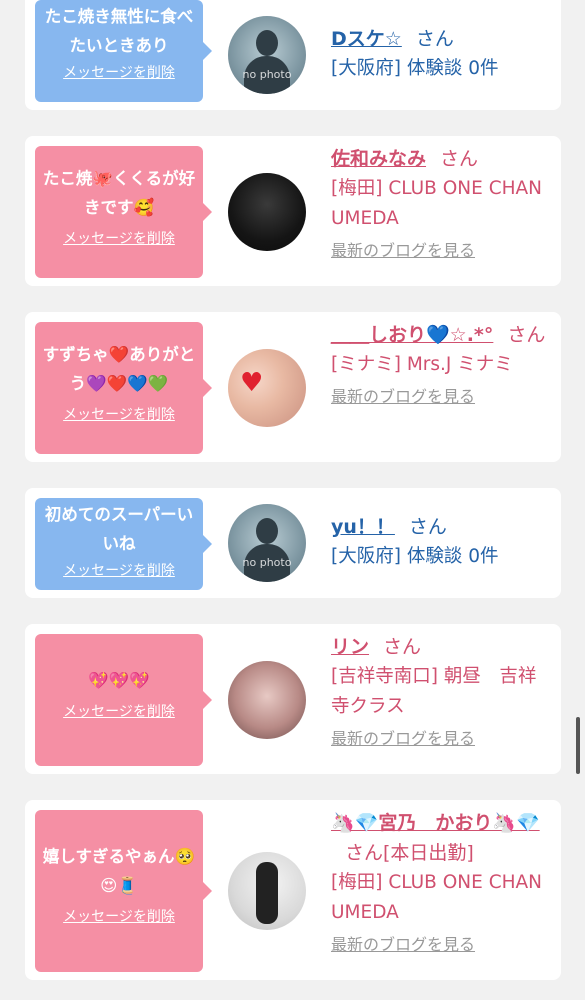  Describe the element at coordinates (378, 159) in the screenshot. I see `user-name-link: 佐和みなみ` at that location.